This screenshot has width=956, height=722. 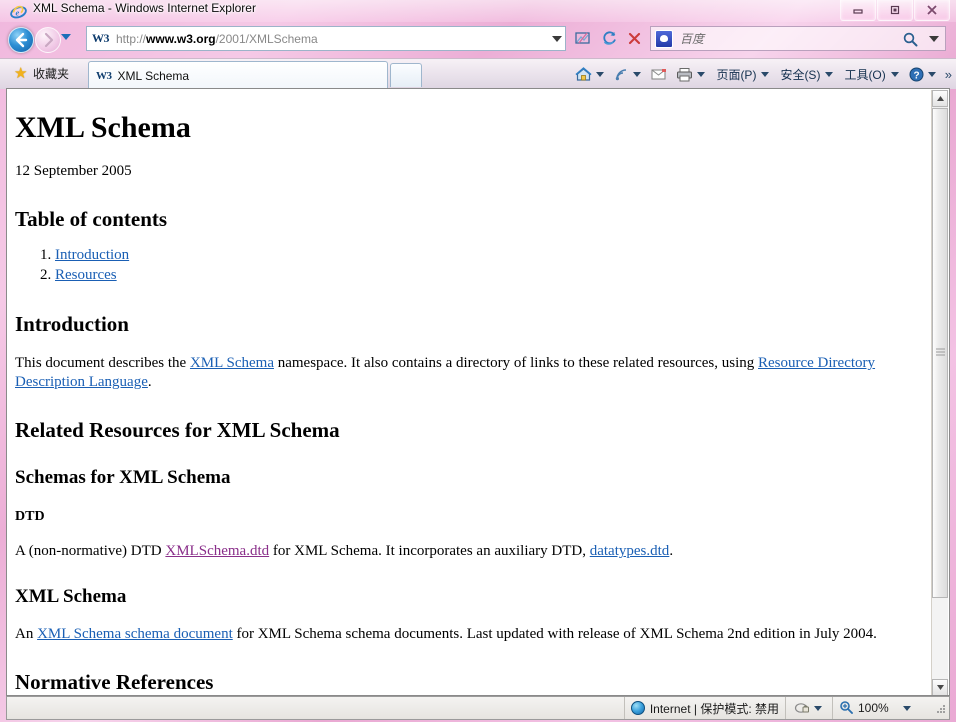 I want to click on privacy-report-icon, so click(x=801, y=708).